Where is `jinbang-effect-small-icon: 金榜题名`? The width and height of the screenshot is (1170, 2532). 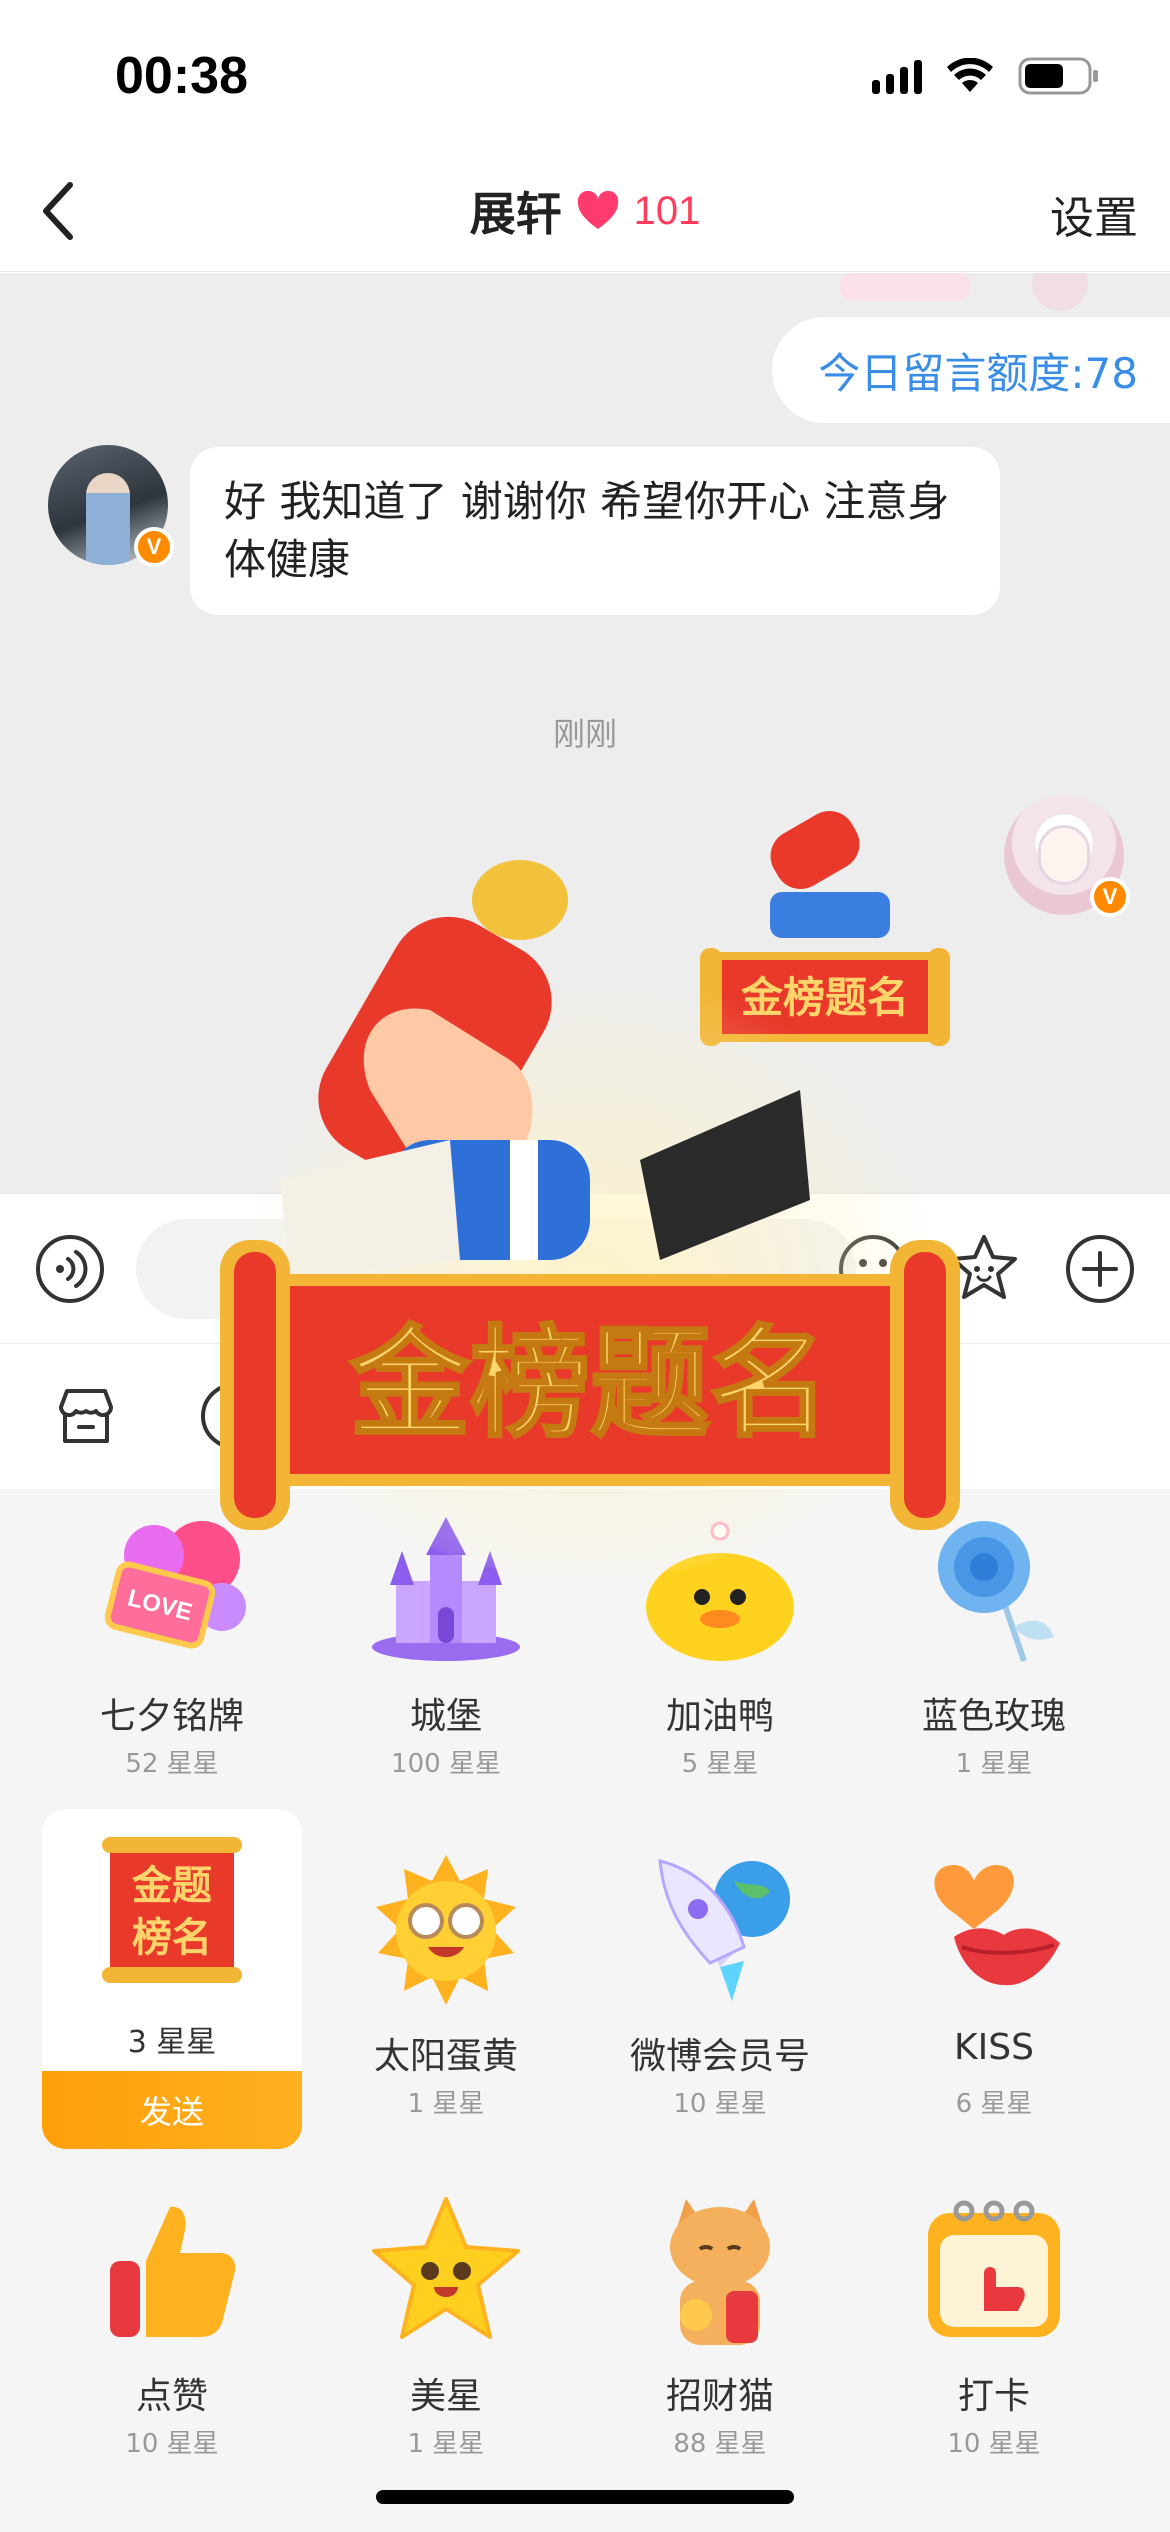 jinbang-effect-small-icon: 金榜题名 is located at coordinates (825, 928).